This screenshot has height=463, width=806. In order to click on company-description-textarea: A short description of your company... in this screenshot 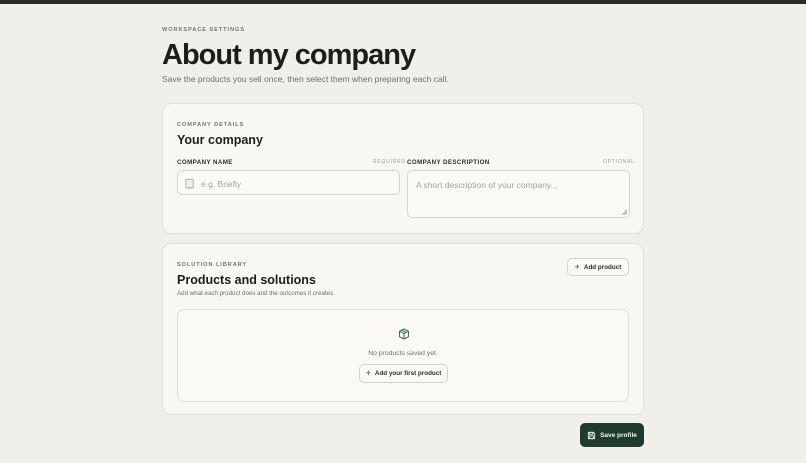, I will do `click(518, 194)`.